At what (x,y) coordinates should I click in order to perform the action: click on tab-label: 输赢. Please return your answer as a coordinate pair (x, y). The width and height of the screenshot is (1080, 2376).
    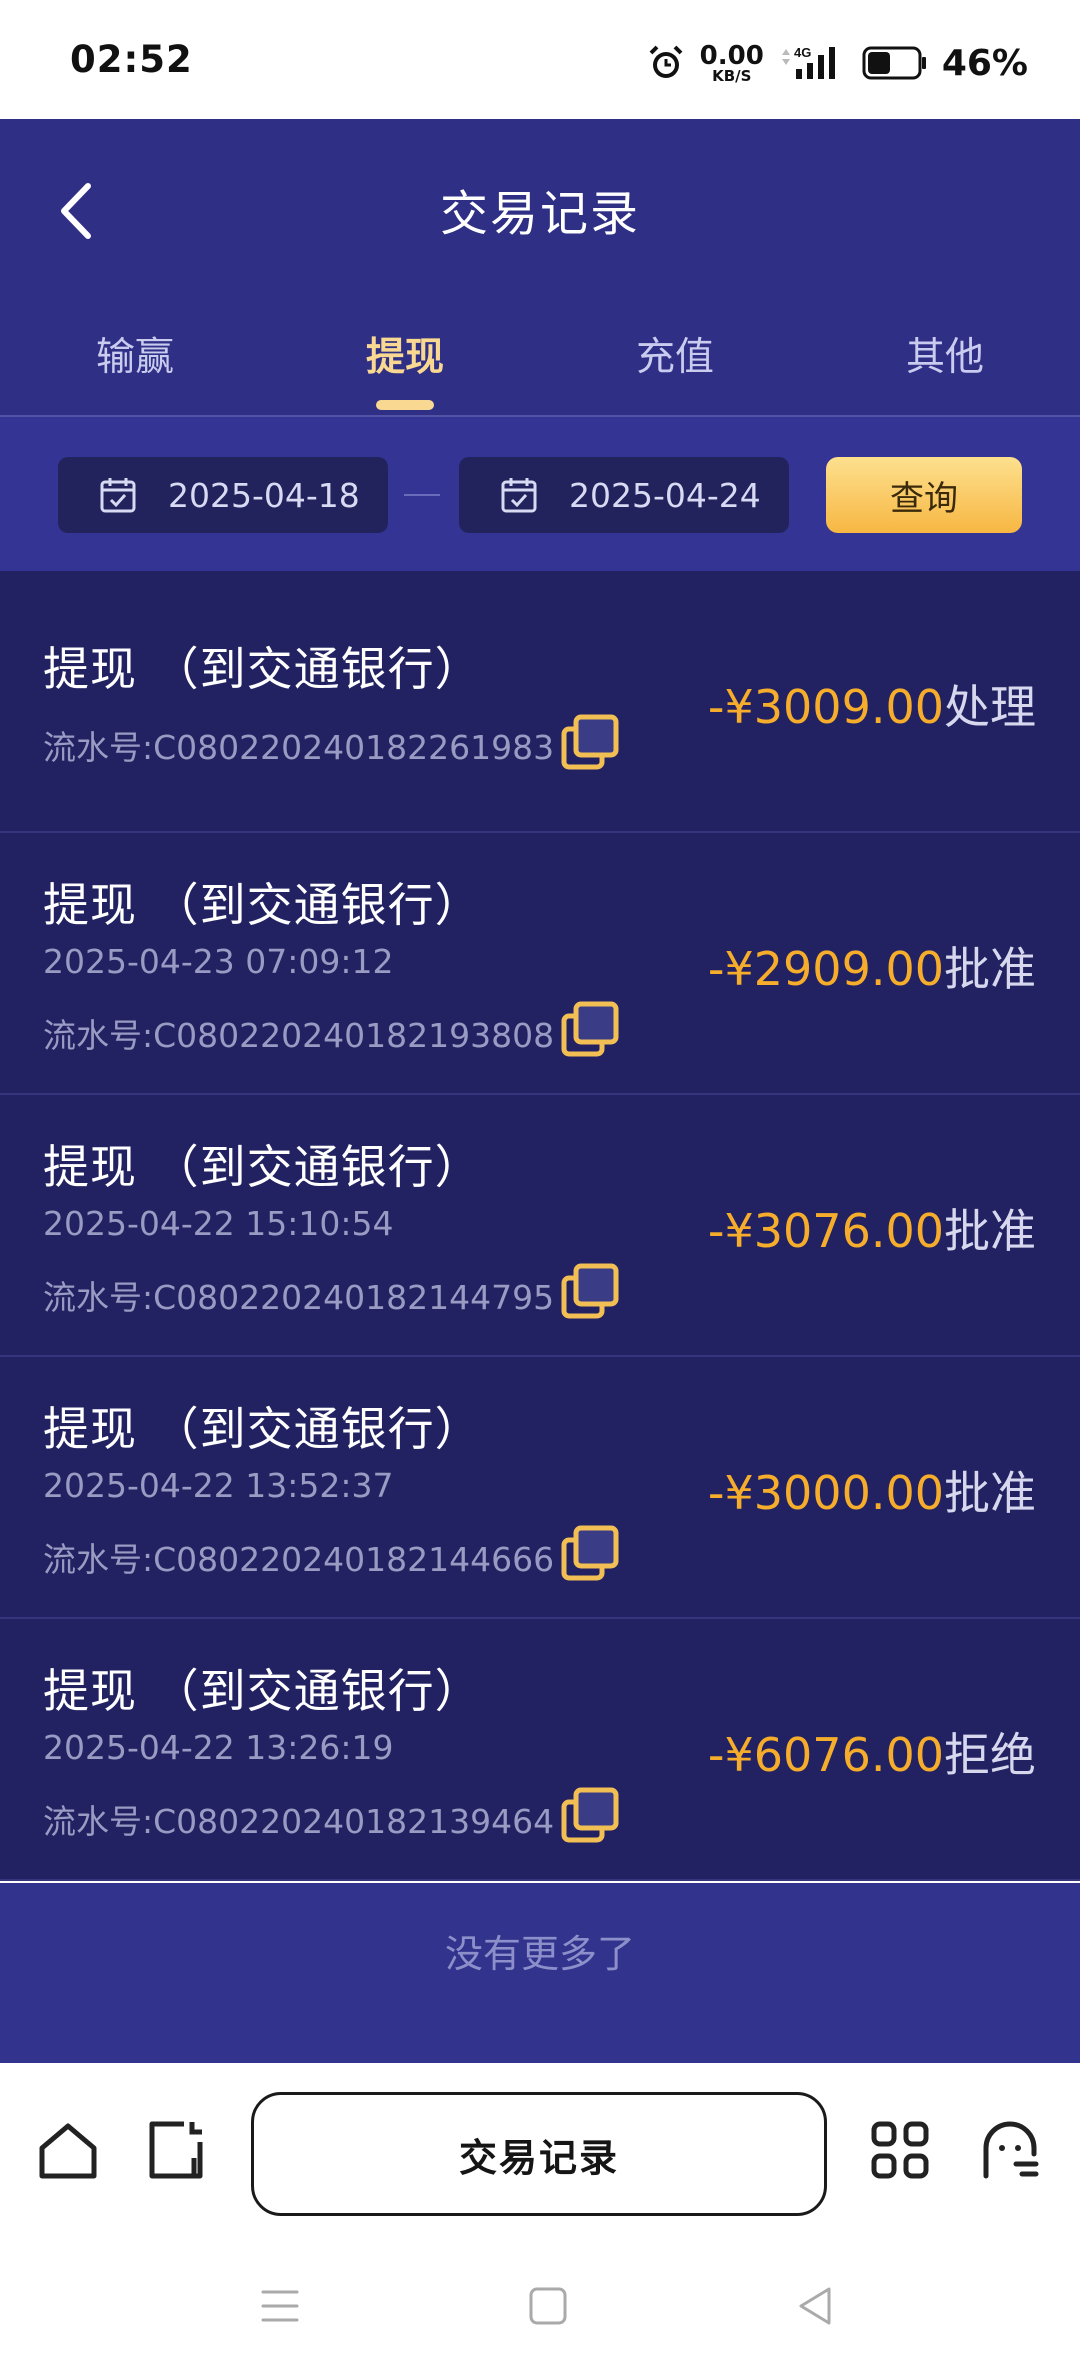
    Looking at the image, I should click on (134, 357).